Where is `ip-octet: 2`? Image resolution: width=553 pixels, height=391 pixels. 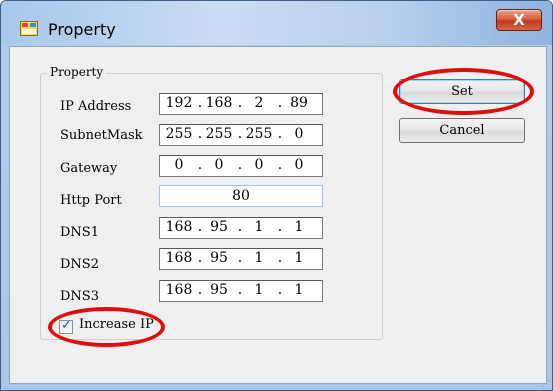 ip-octet: 2 is located at coordinates (259, 103).